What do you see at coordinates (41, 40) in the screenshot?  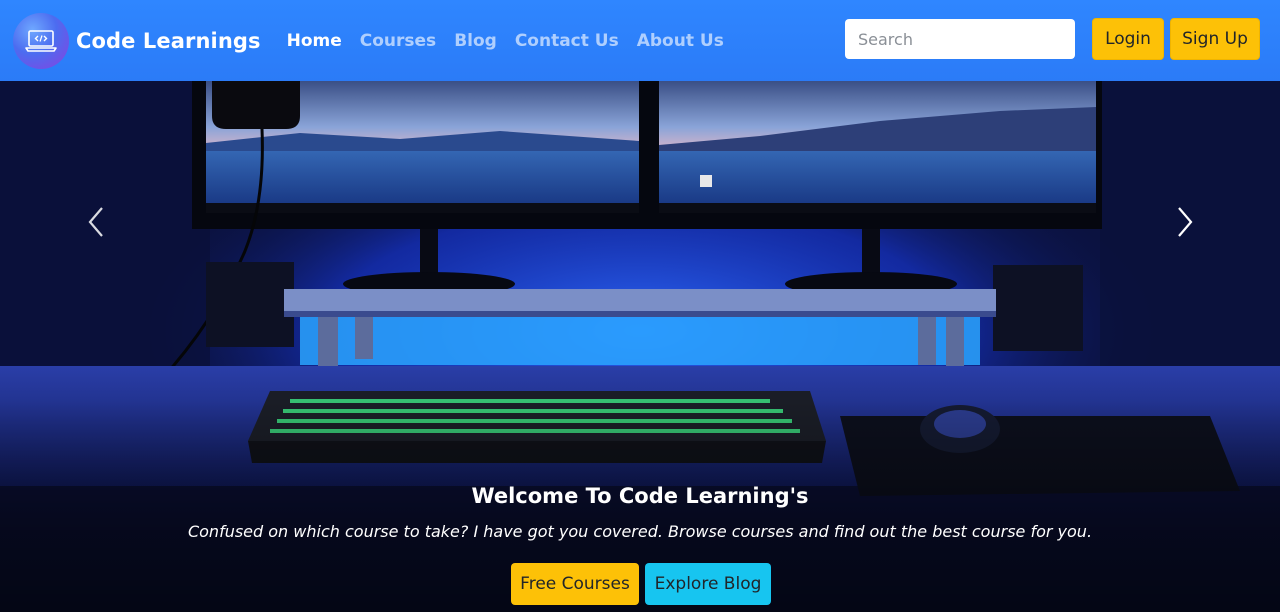 I see `laptop-code-icon` at bounding box center [41, 40].